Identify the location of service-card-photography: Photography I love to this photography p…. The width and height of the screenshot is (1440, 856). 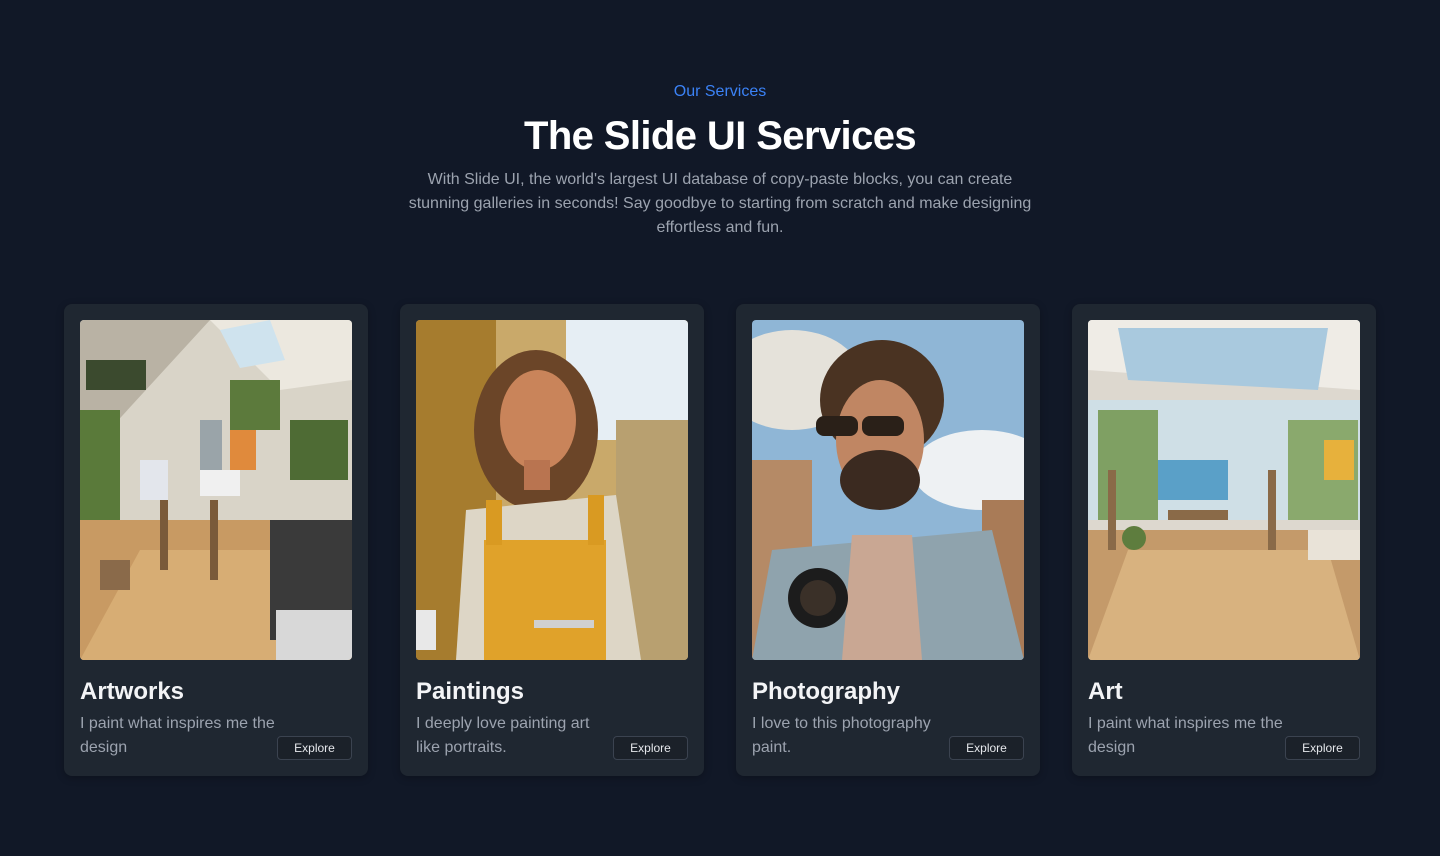
(888, 540).